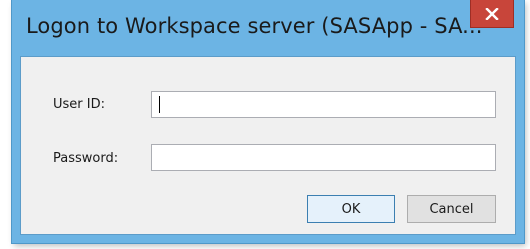 The image size is (530, 249). What do you see at coordinates (323, 104) in the screenshot?
I see `user-id-field` at bounding box center [323, 104].